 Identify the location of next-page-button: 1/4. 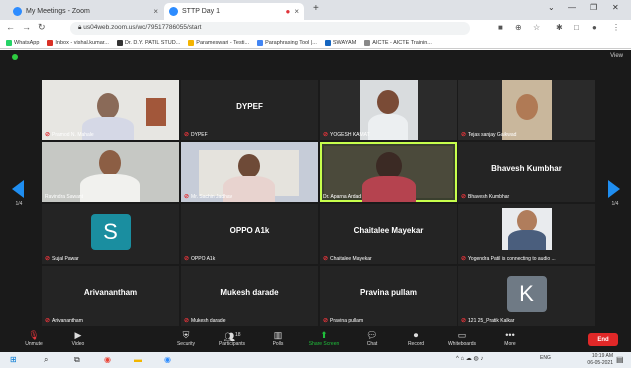
(615, 195).